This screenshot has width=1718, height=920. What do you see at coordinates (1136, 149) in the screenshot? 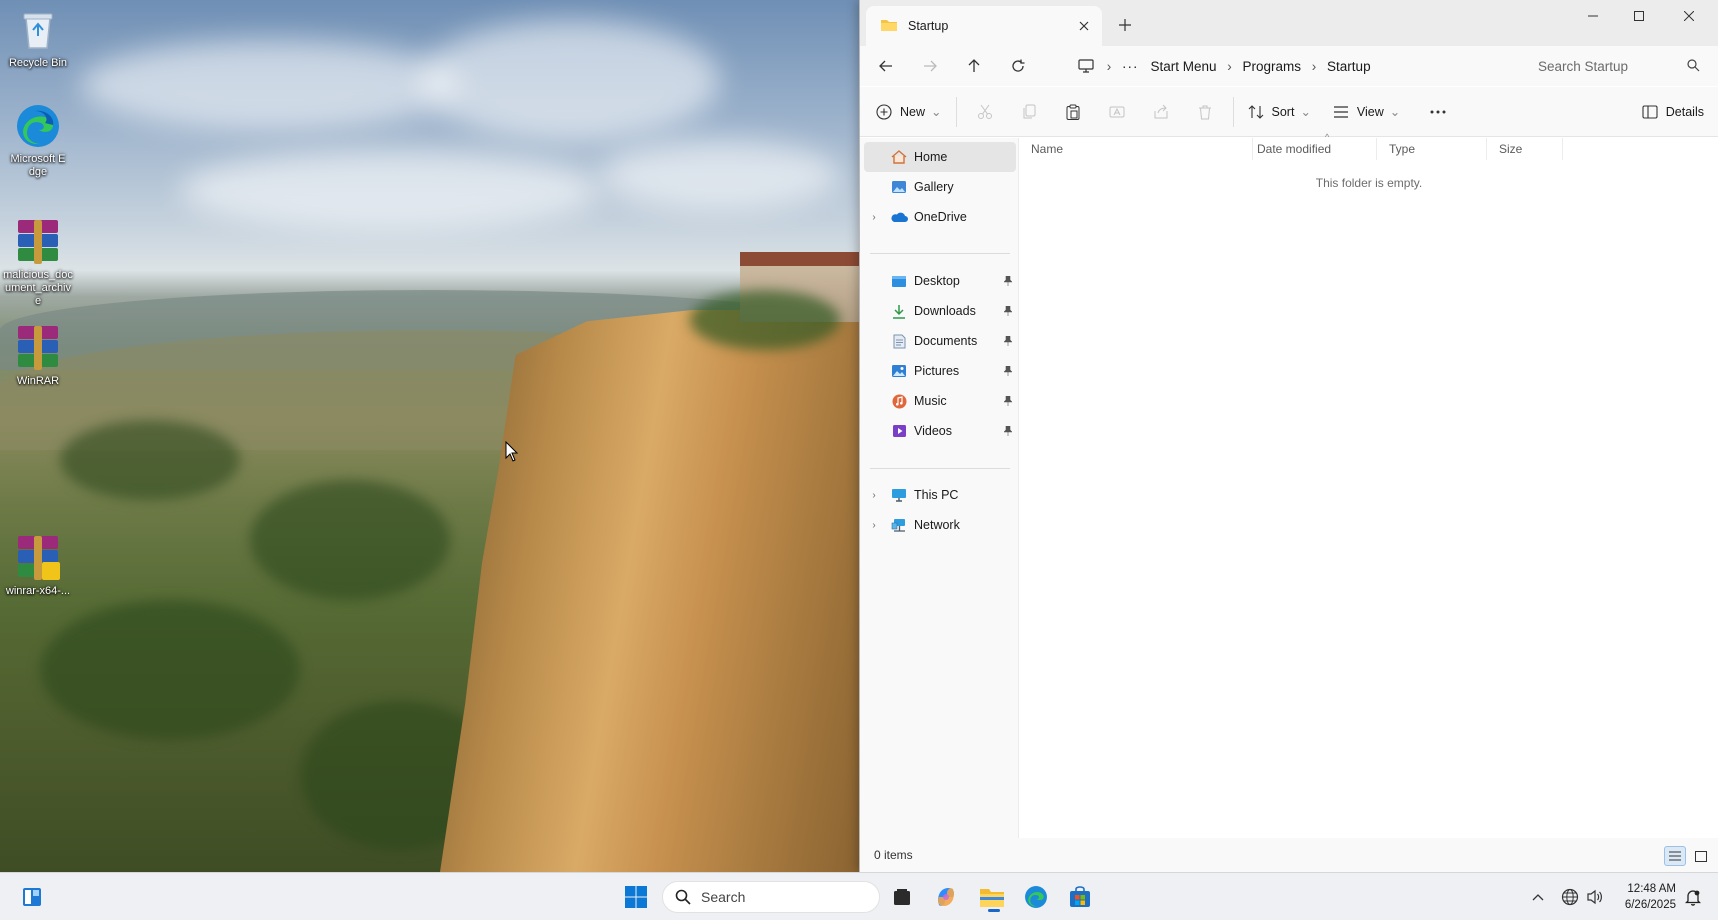
I see `column-header-name: Name` at bounding box center [1136, 149].